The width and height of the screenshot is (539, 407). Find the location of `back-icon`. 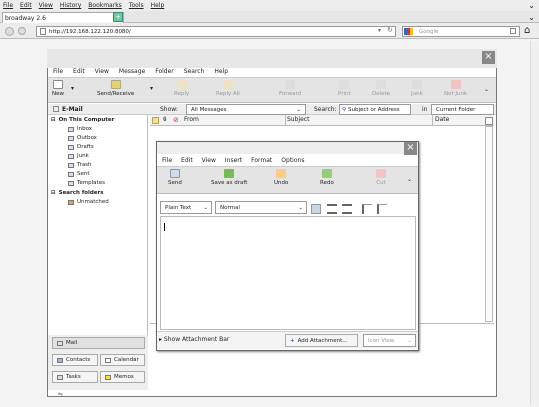

back-icon is located at coordinates (9, 31).